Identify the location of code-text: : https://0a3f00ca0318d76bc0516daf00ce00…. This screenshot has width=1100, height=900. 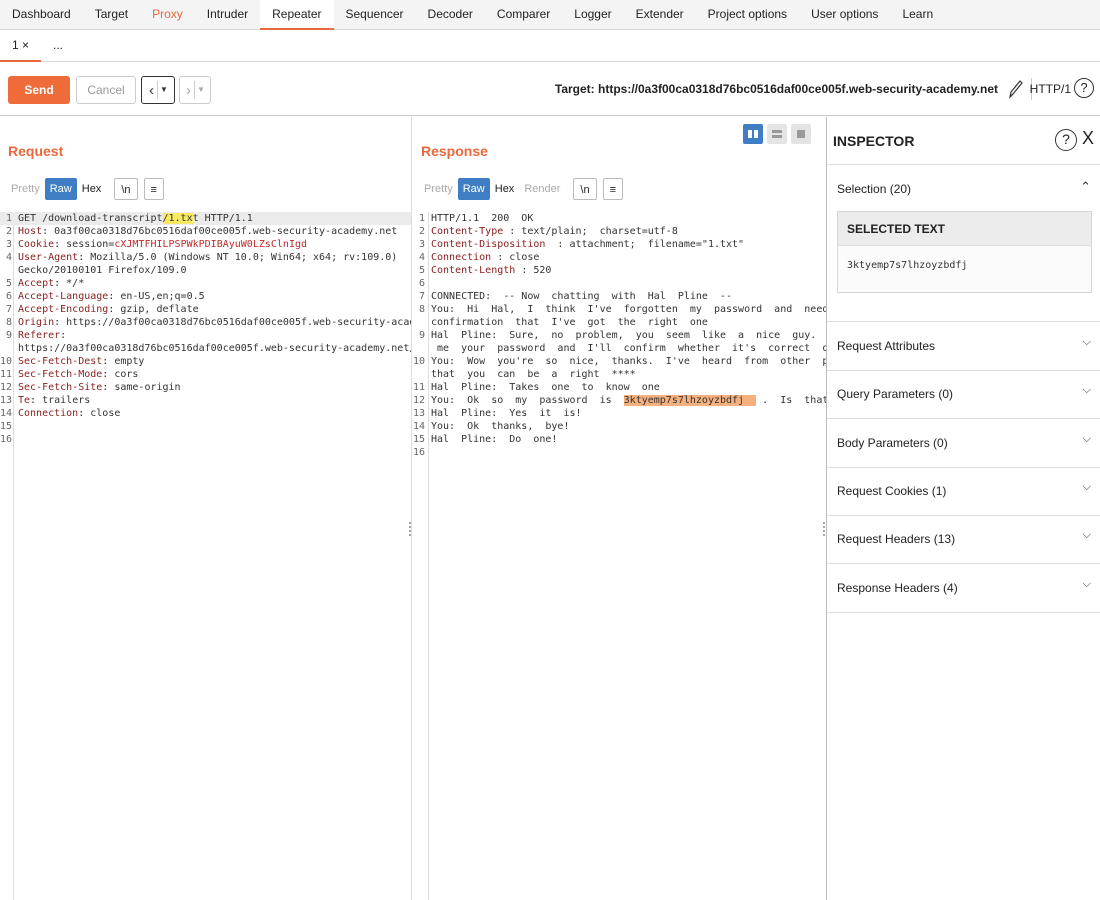
(232, 322).